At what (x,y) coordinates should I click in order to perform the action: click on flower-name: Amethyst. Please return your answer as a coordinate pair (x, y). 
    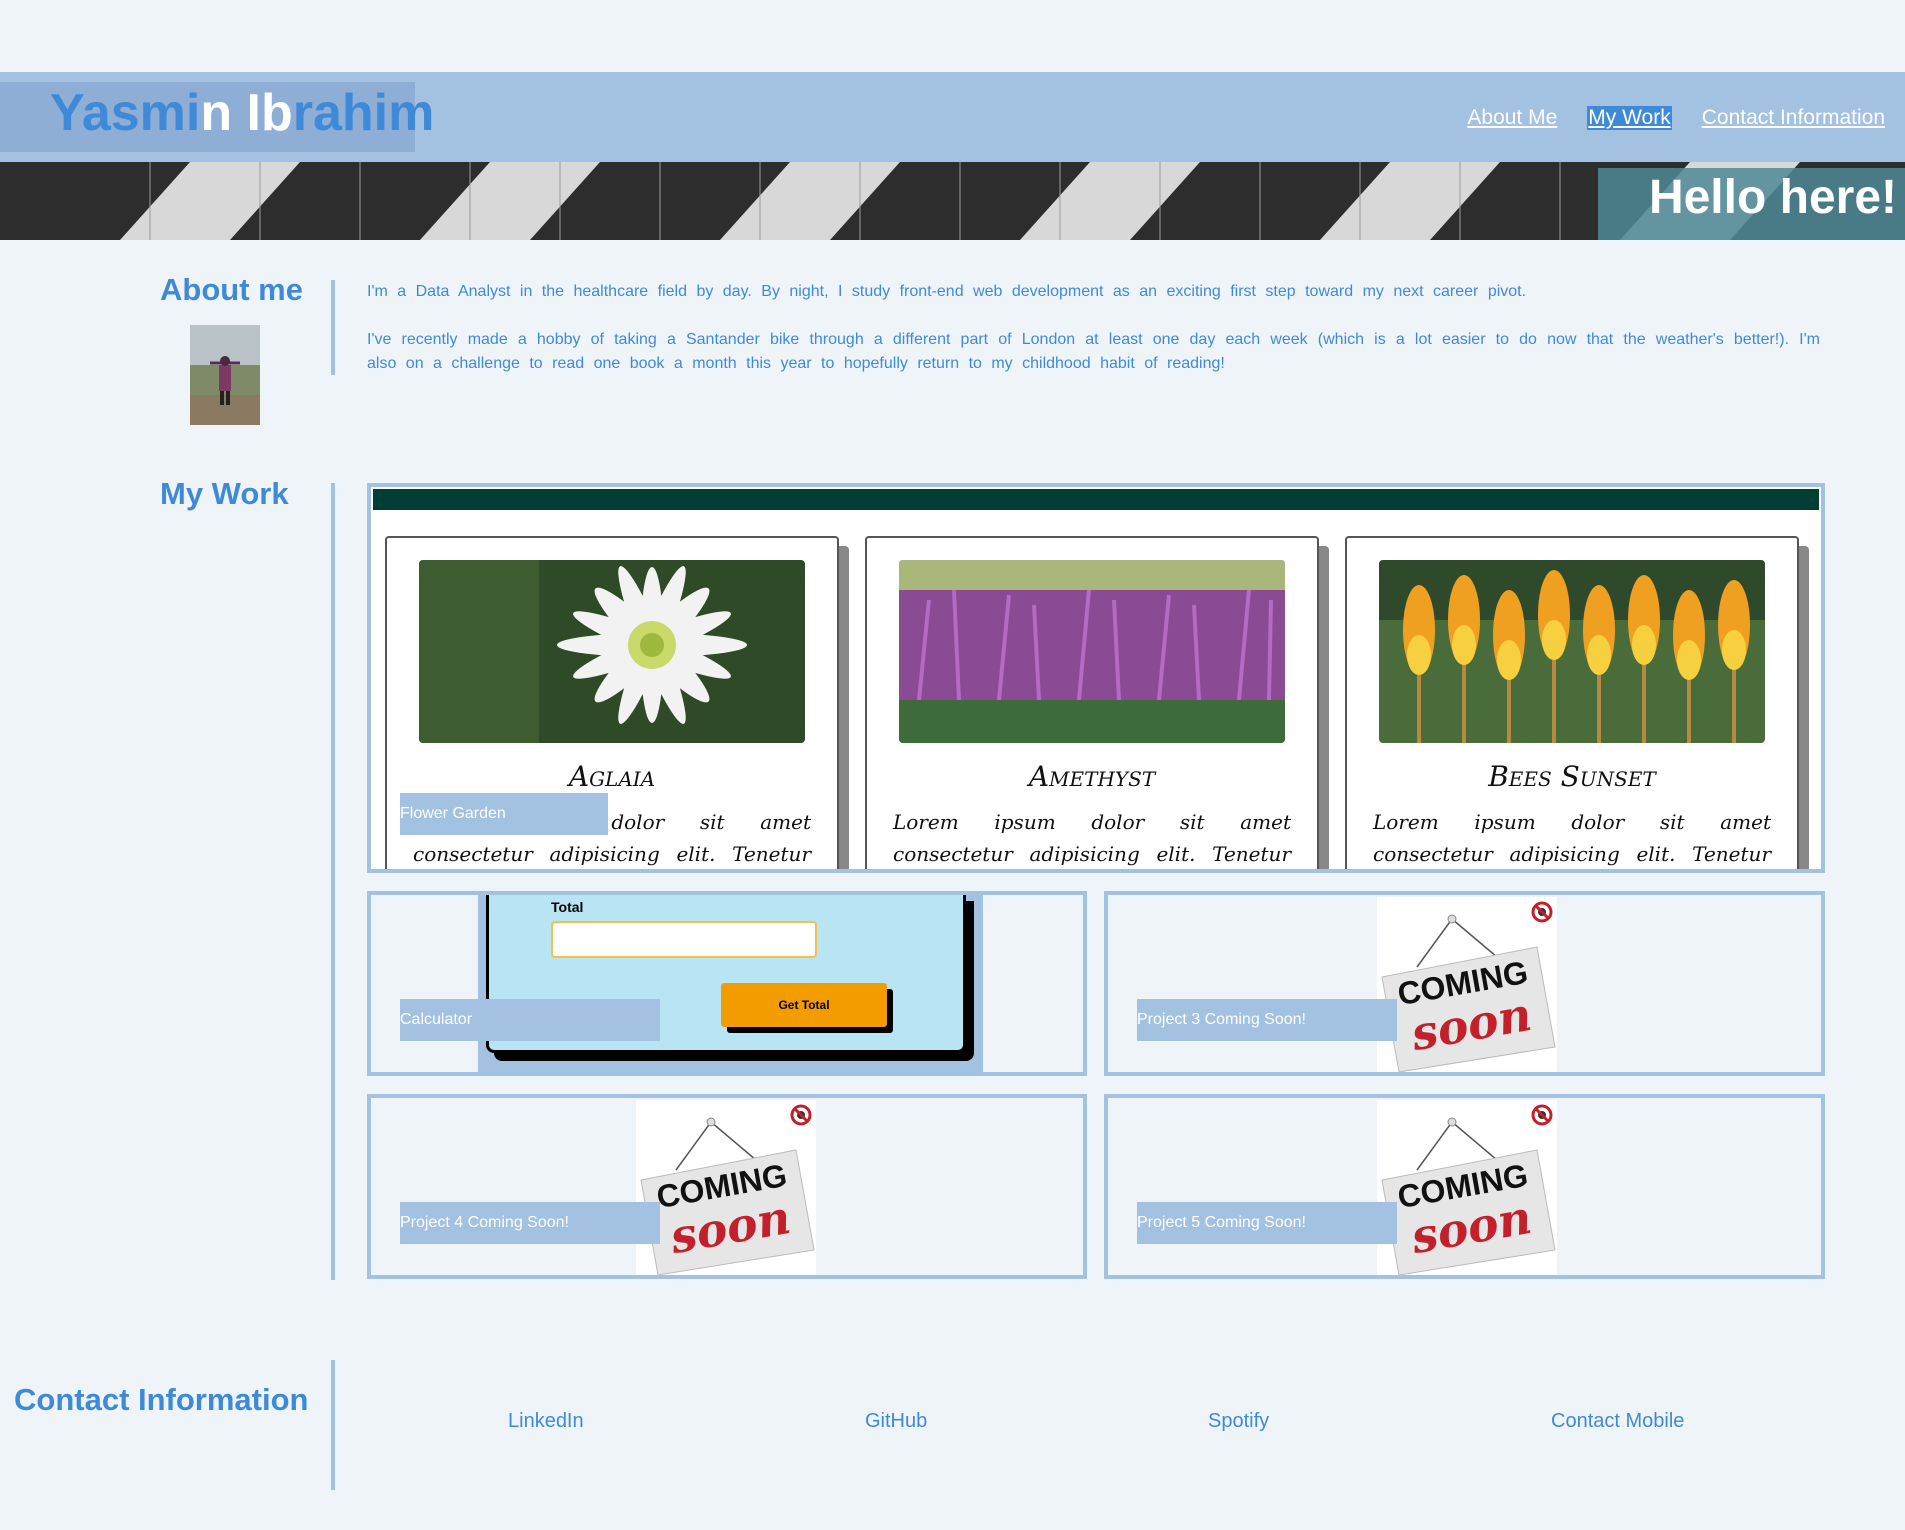
    Looking at the image, I should click on (1092, 776).